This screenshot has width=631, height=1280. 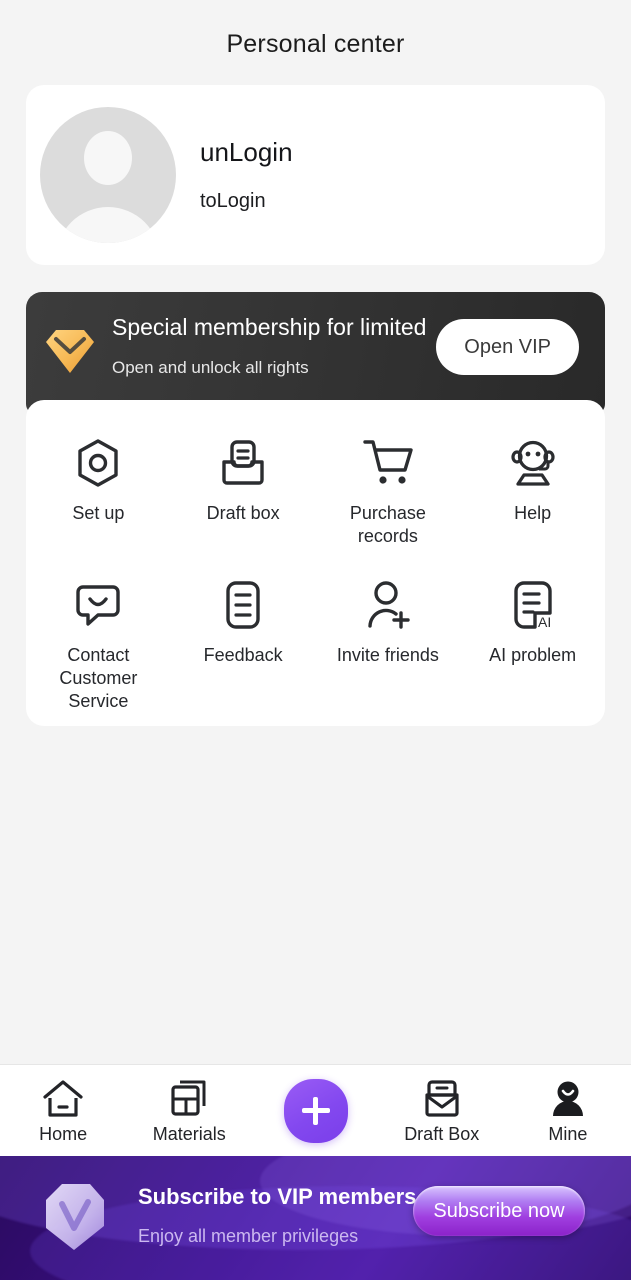 I want to click on menu-label: Feedback, so click(x=243, y=655).